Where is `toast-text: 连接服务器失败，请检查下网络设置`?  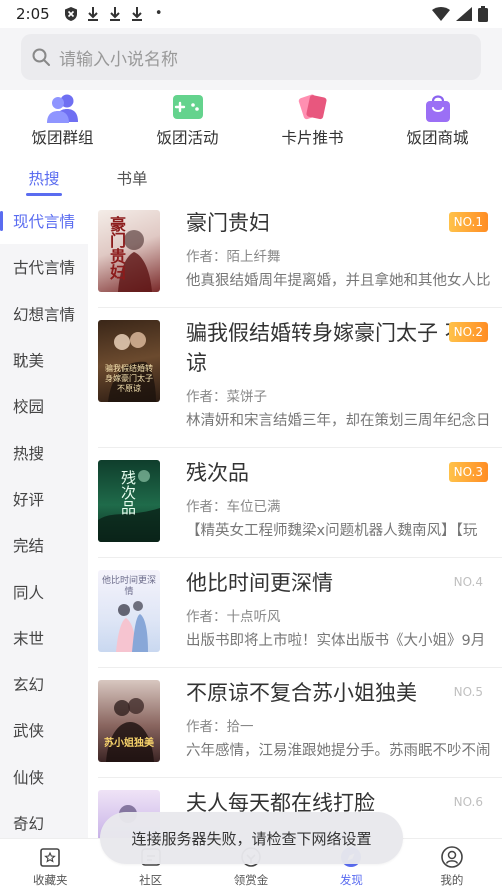 toast-text: 连接服务器失败，请检查下网络设置 is located at coordinates (251, 838).